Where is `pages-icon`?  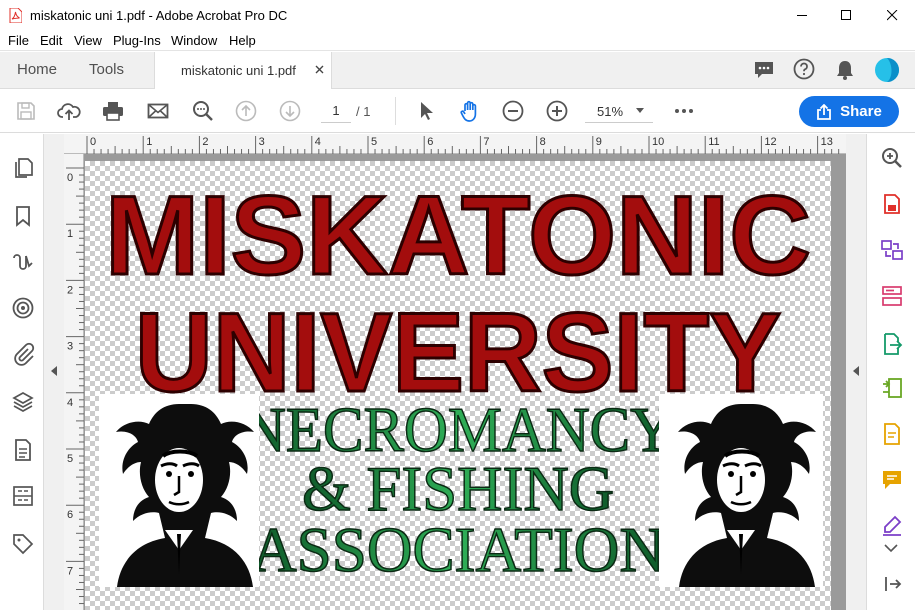 pages-icon is located at coordinates (23, 168).